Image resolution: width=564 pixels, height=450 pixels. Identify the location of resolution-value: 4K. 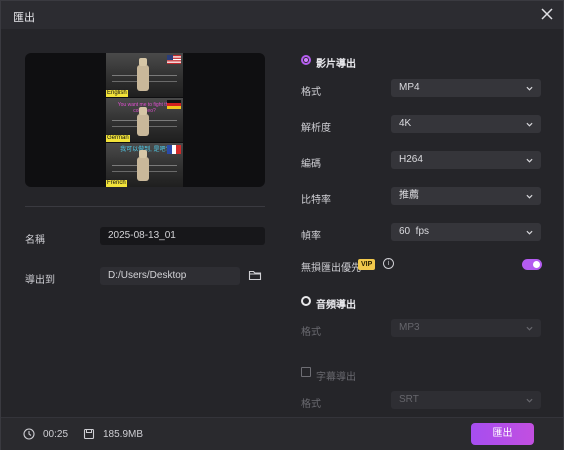
(405, 123).